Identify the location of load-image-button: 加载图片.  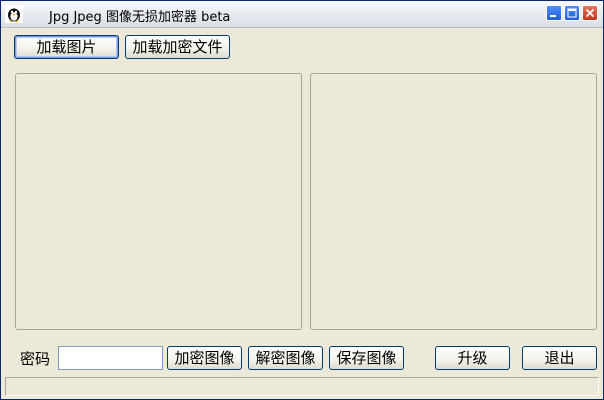
(66, 47).